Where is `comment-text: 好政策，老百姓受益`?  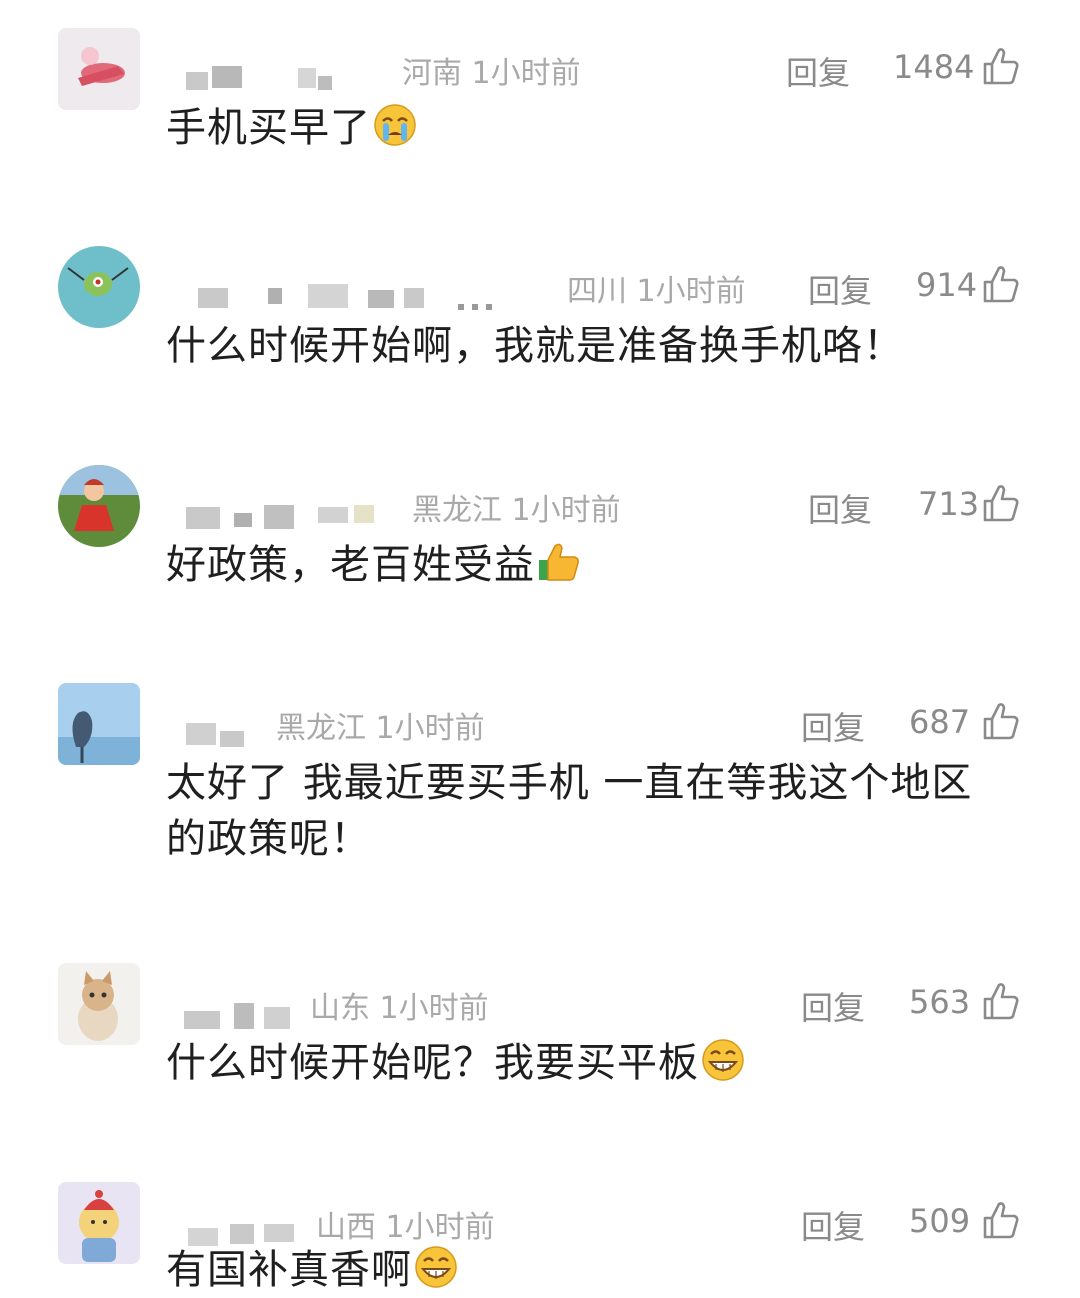 comment-text: 好政策，老百姓受益 is located at coordinates (596, 565).